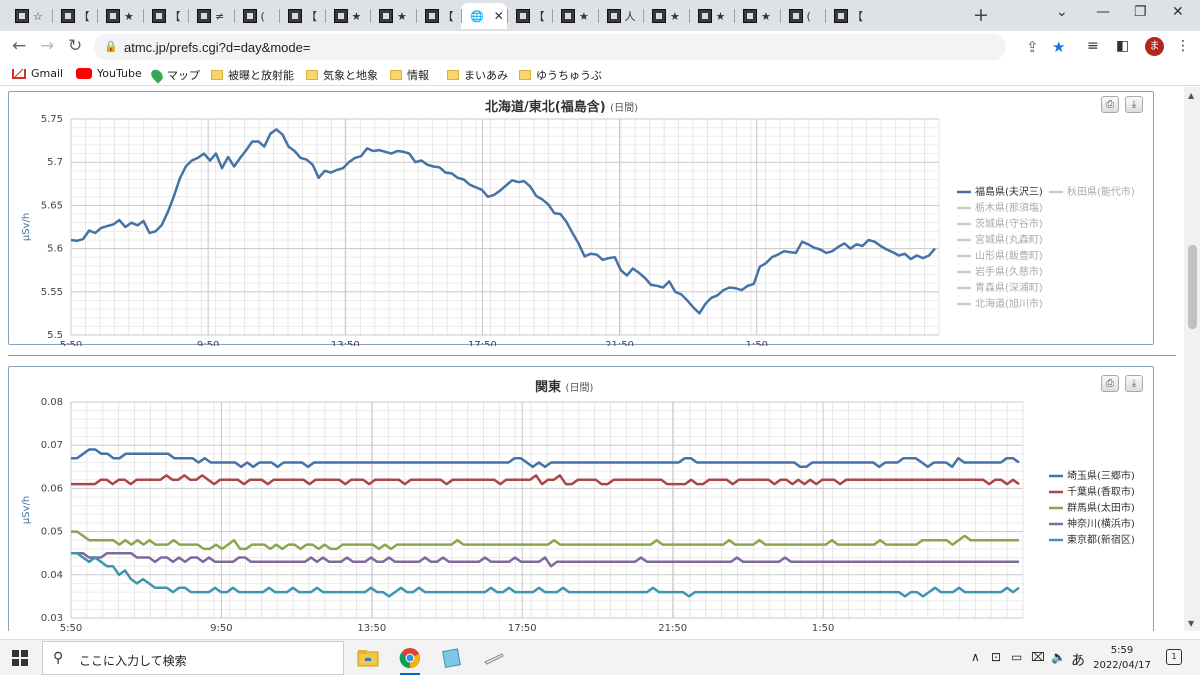 The height and width of the screenshot is (675, 1200). Describe the element at coordinates (221, 627) in the screenshot. I see `x-tick-label: 9:50` at that location.